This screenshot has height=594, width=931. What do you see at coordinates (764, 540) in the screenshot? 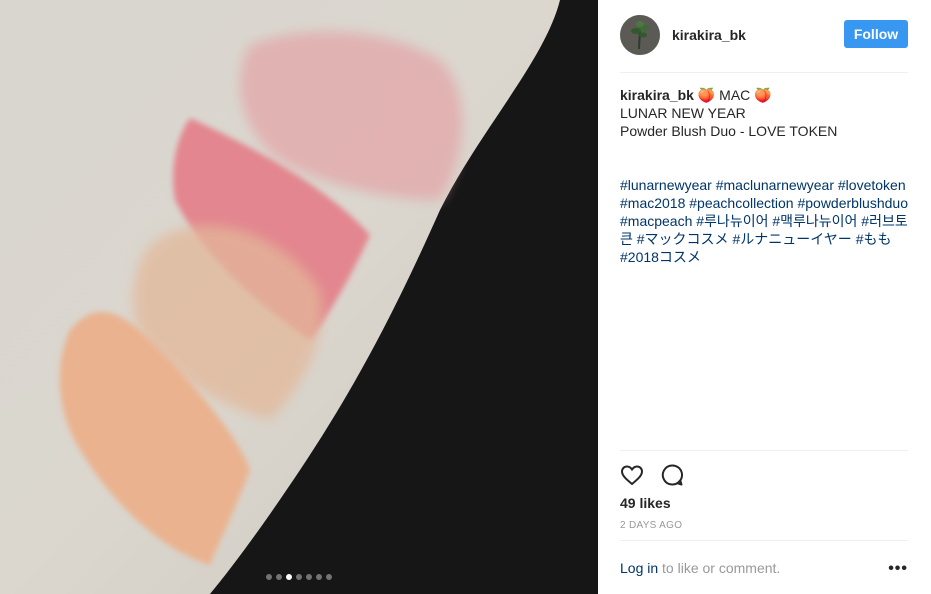
I see `footer-divider` at bounding box center [764, 540].